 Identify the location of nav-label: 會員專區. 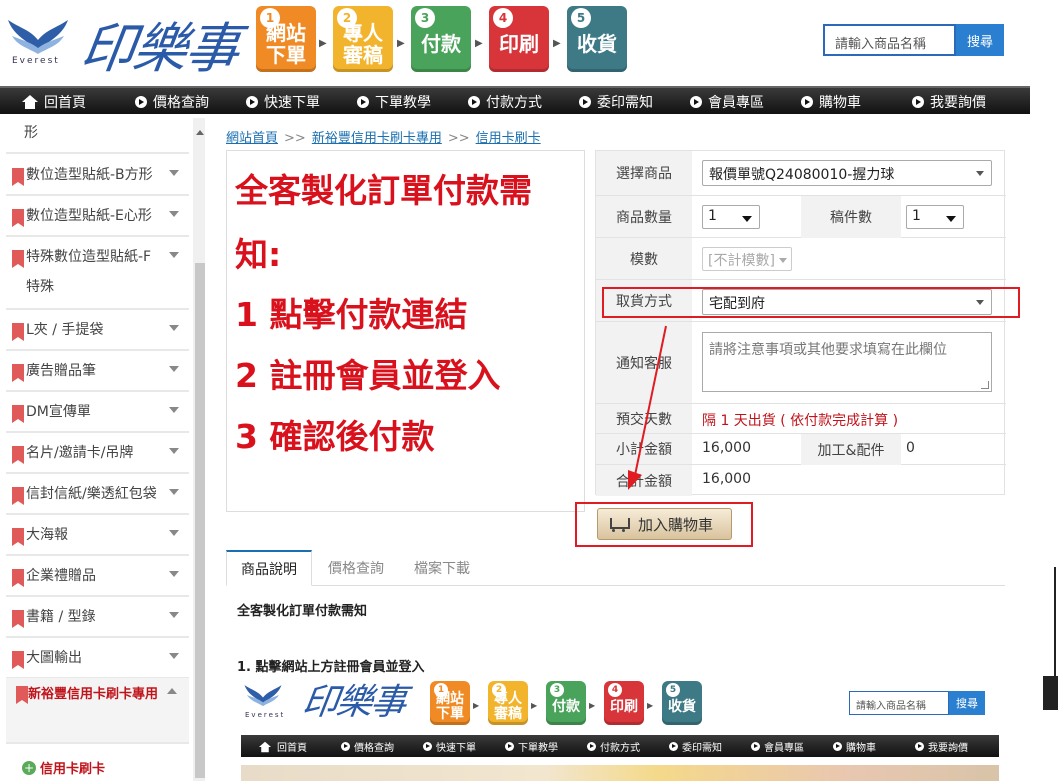
(736, 103).